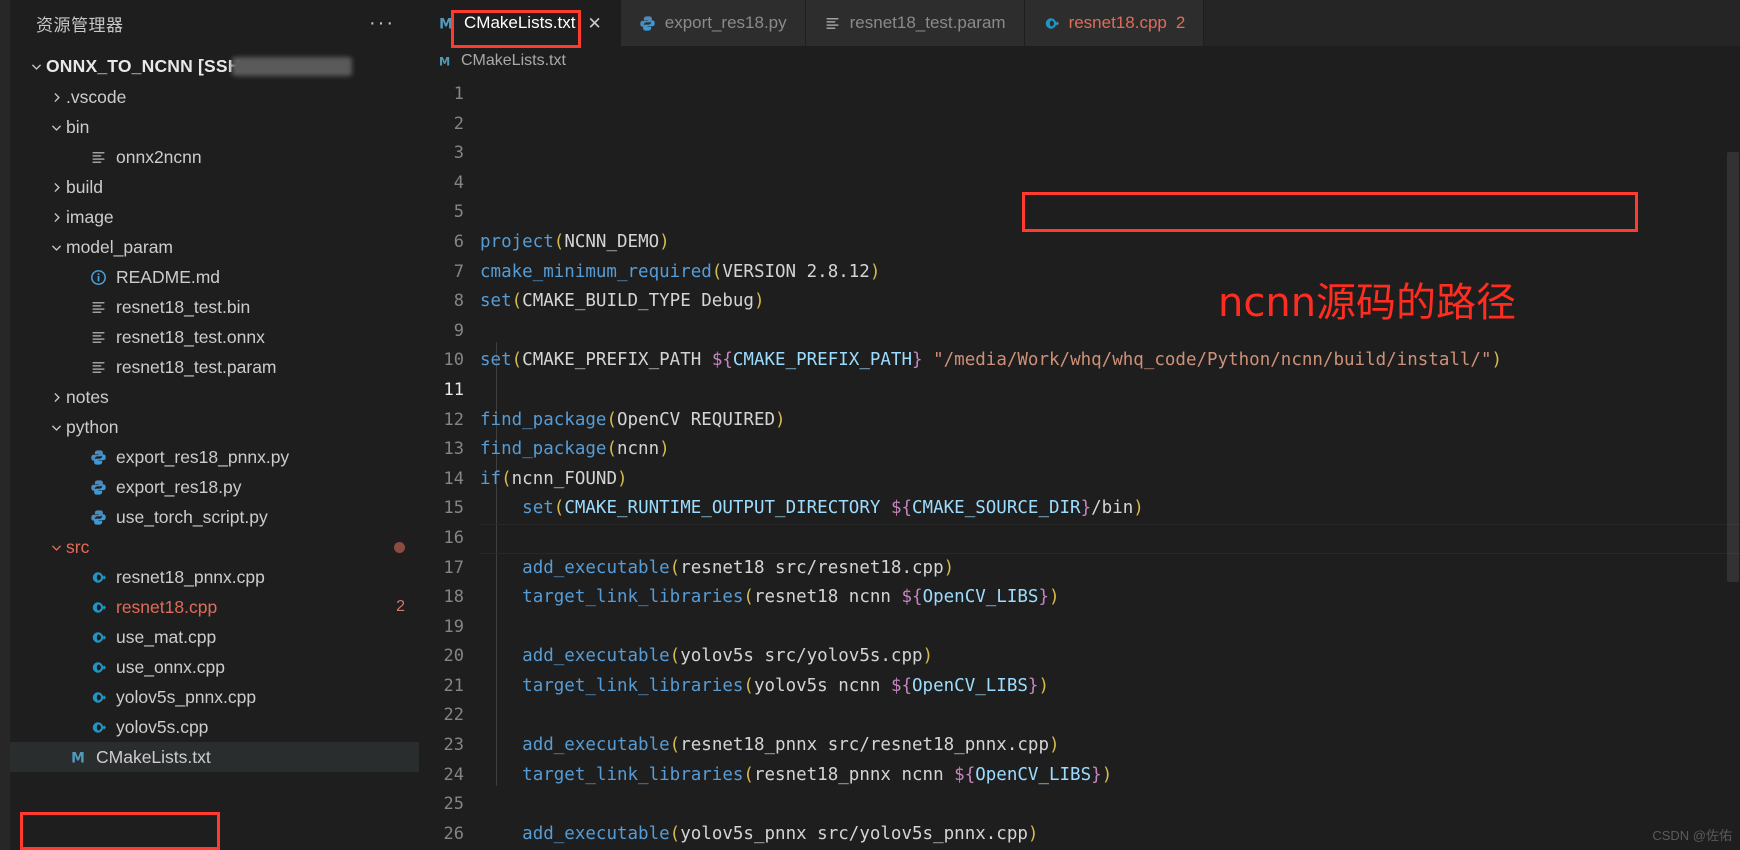  What do you see at coordinates (1114, 23) in the screenshot?
I see `tab-resnet18-cpp: resnet18.cpp 2` at bounding box center [1114, 23].